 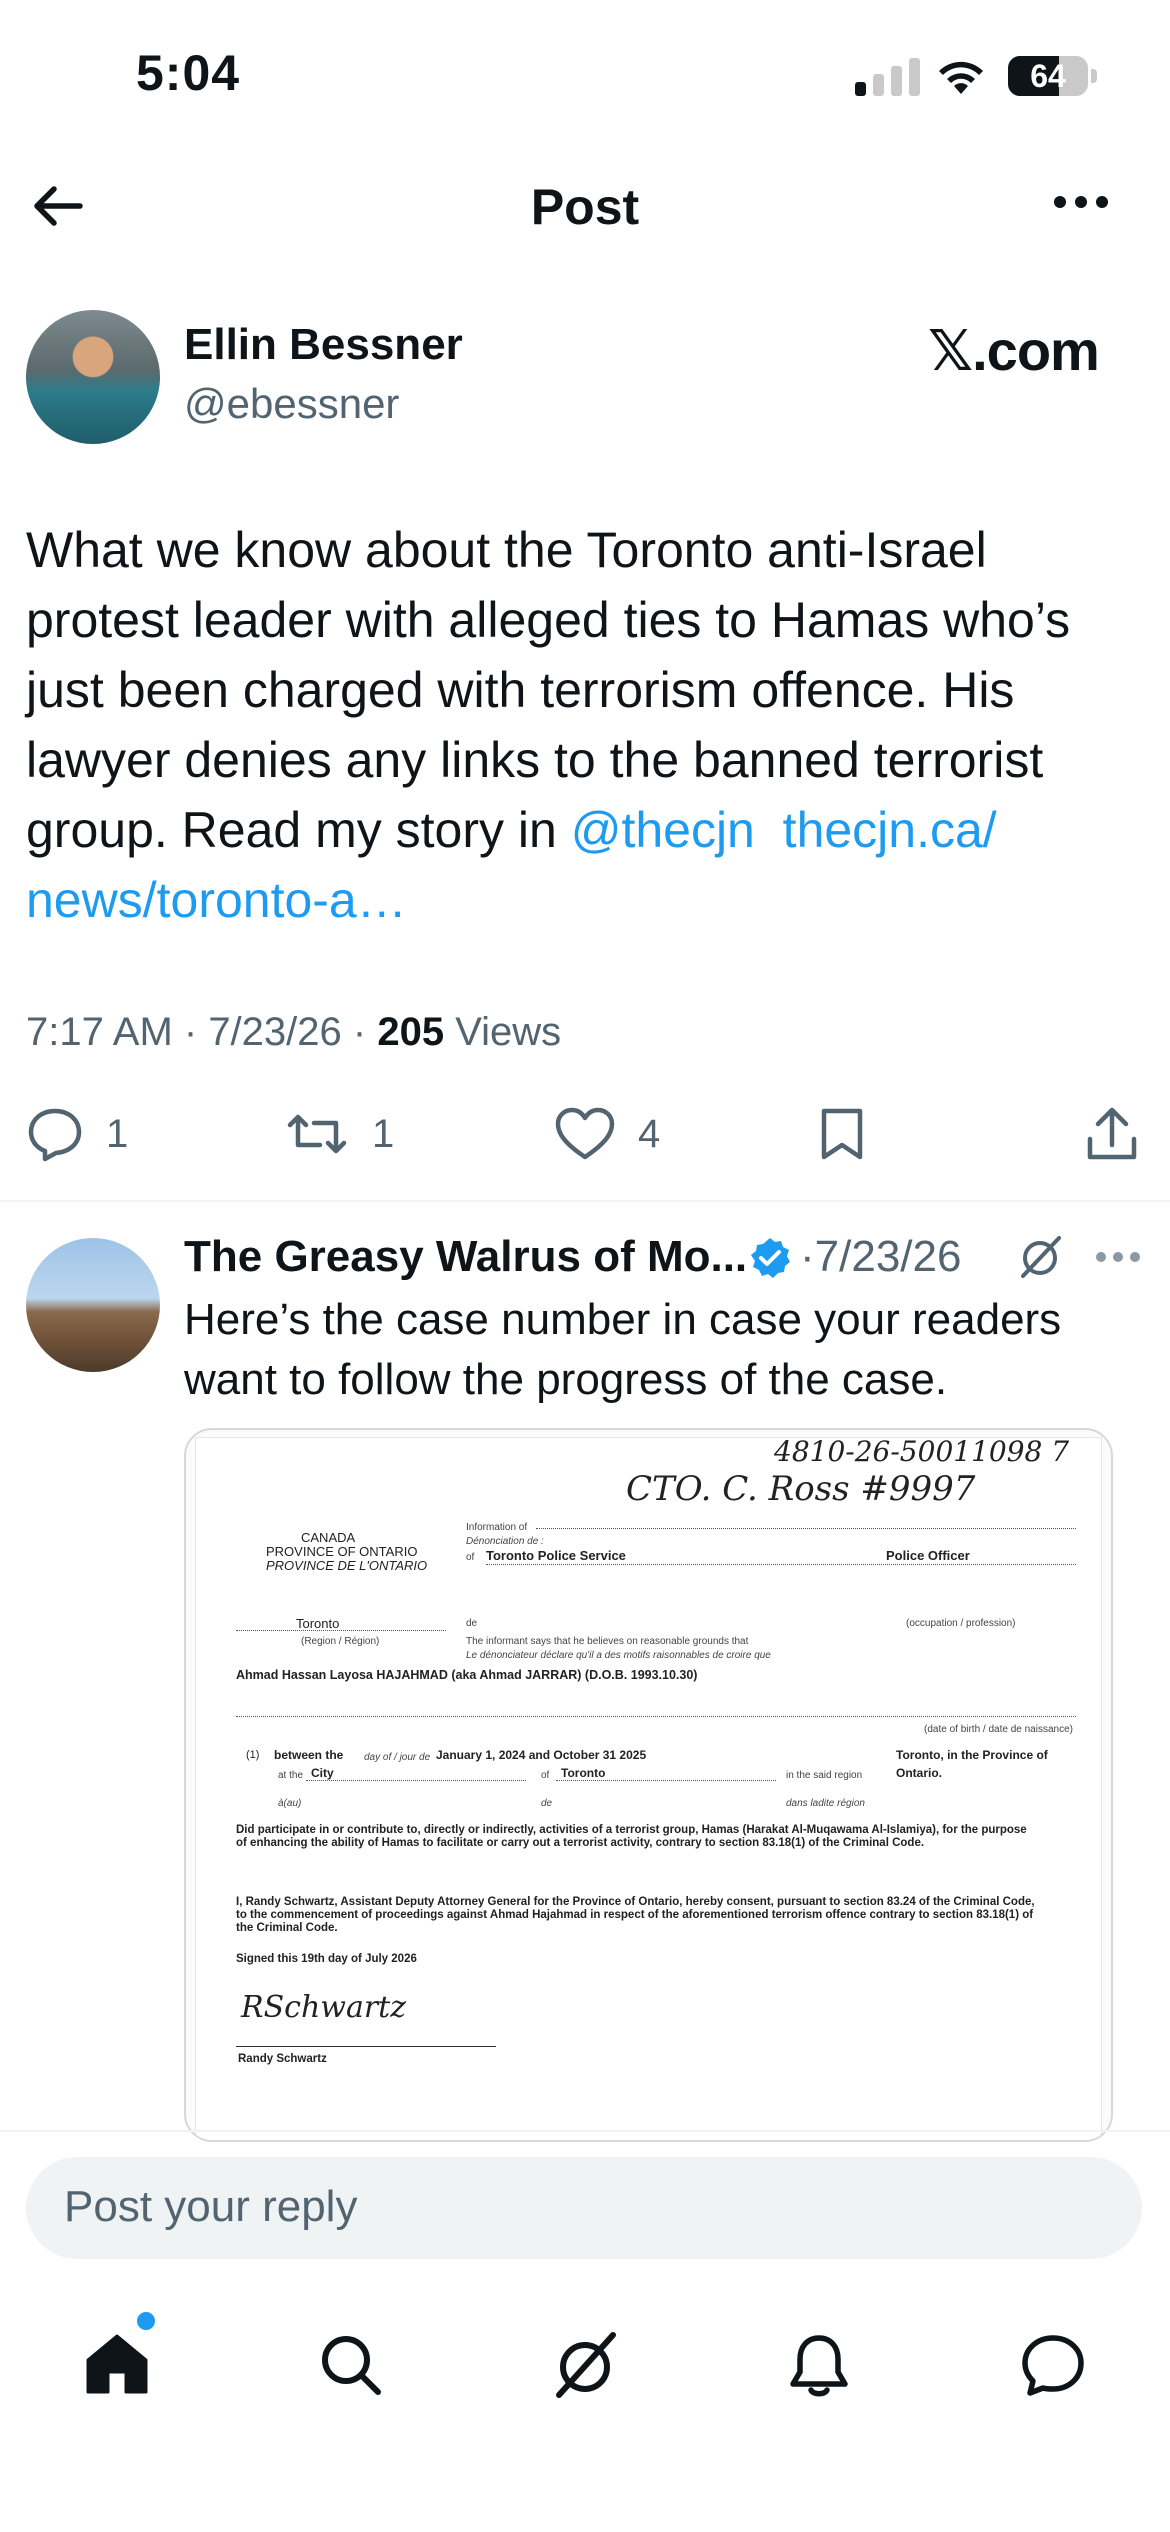 What do you see at coordinates (210, 2207) in the screenshot?
I see `reply-input-placeholder: Post your reply` at bounding box center [210, 2207].